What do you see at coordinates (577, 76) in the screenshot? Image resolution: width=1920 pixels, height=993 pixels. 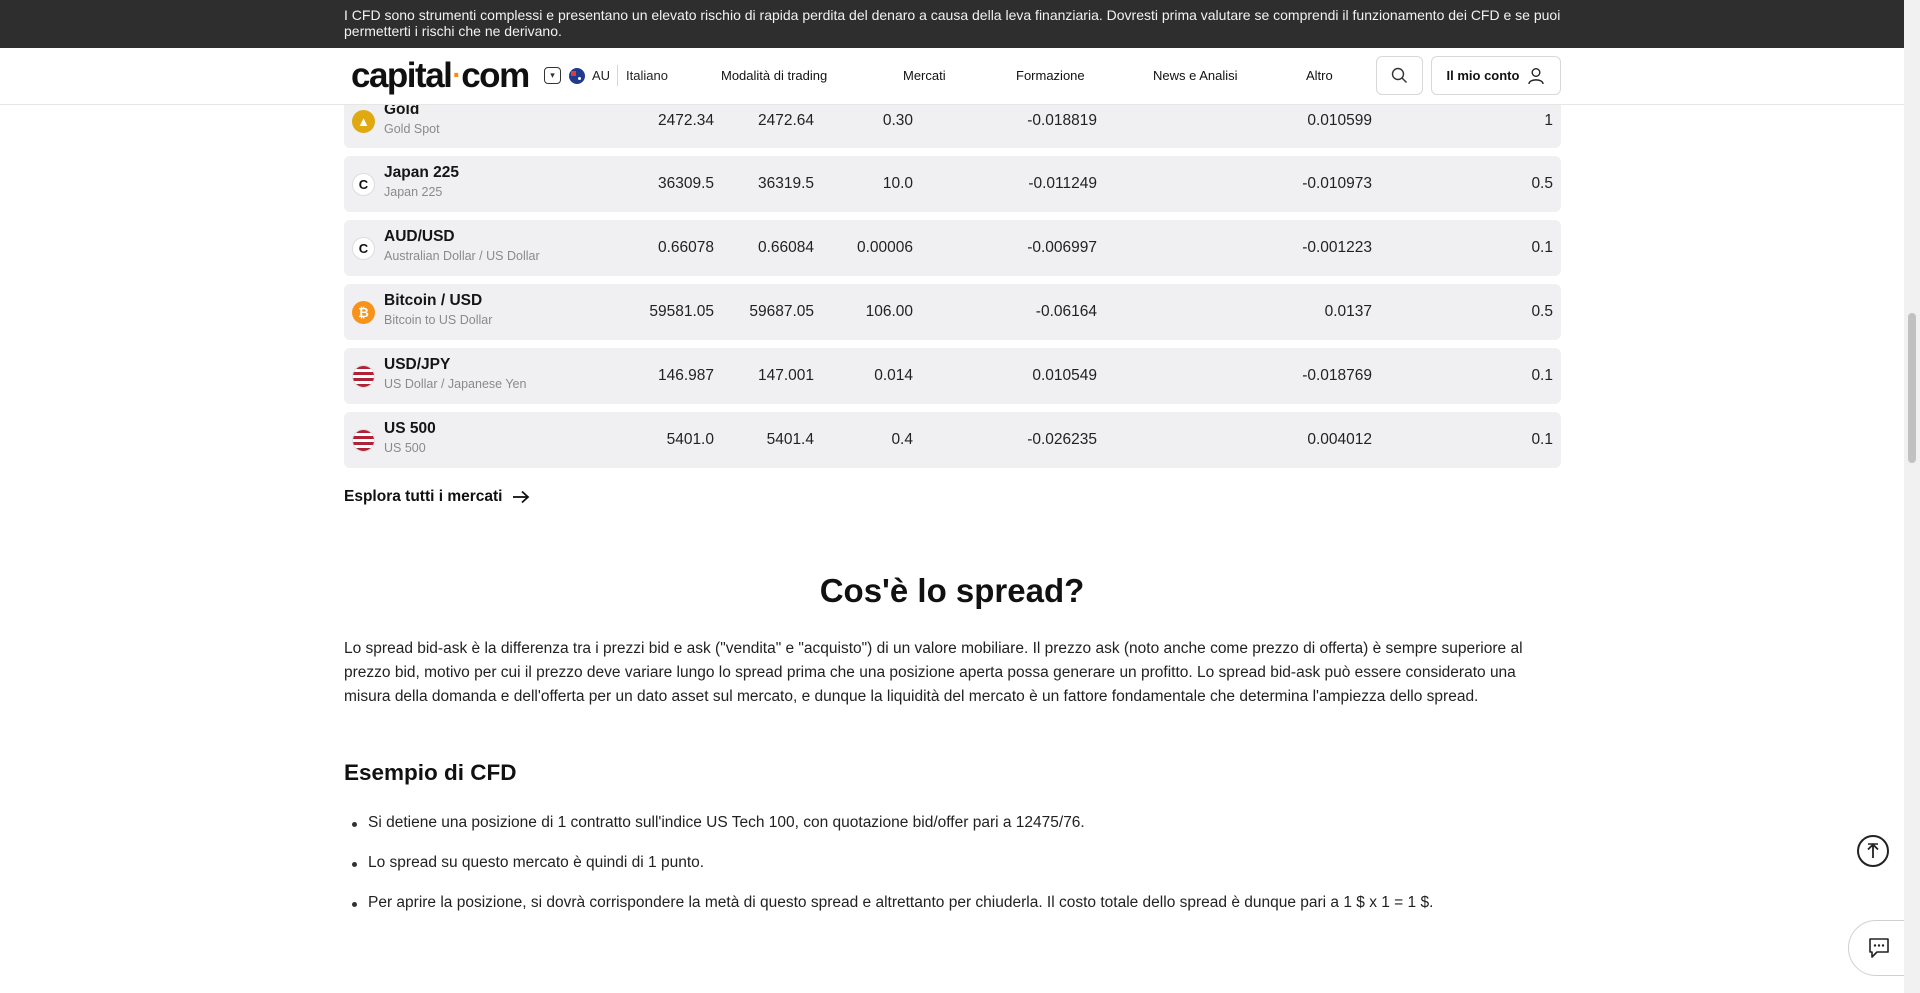 I see `australia-flag-icon` at bounding box center [577, 76].